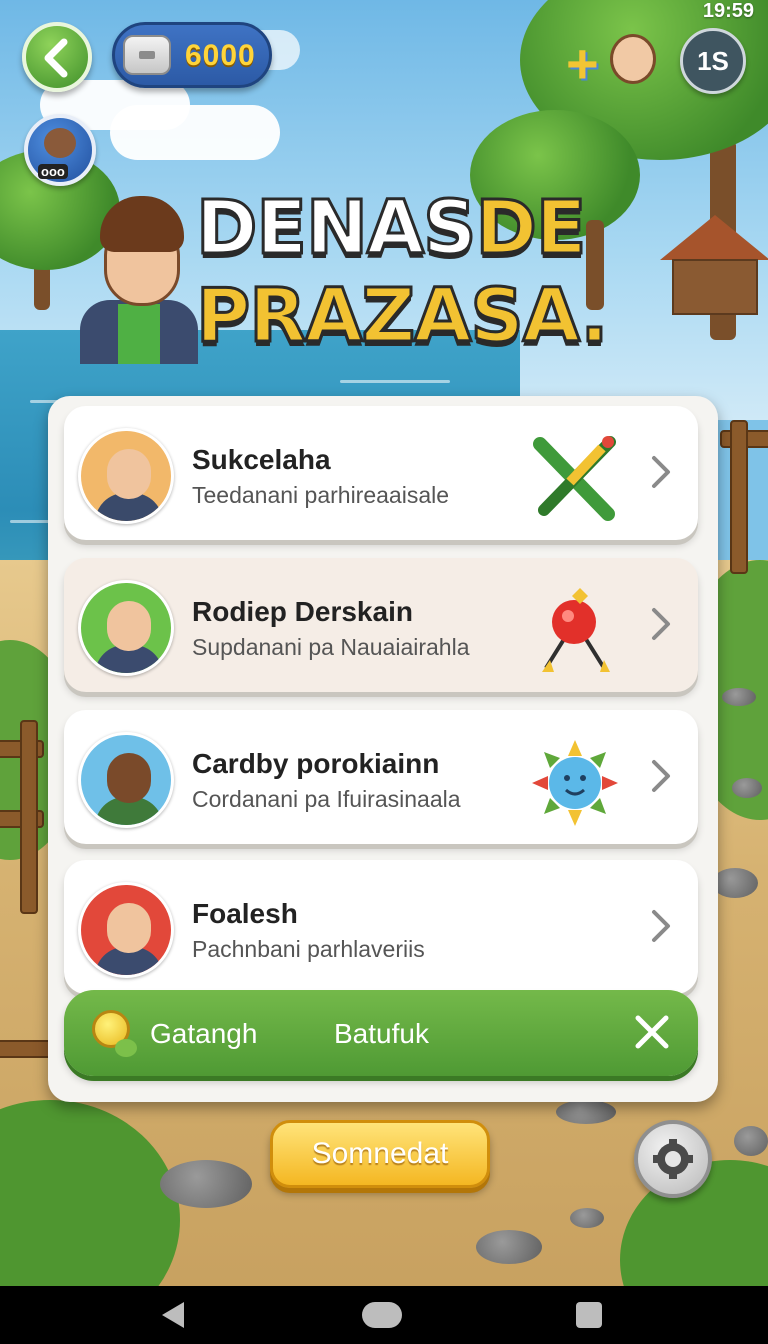 This screenshot has height=1344, width=768. Describe the element at coordinates (575, 783) in the screenshot. I see `blue-sun-icon` at that location.